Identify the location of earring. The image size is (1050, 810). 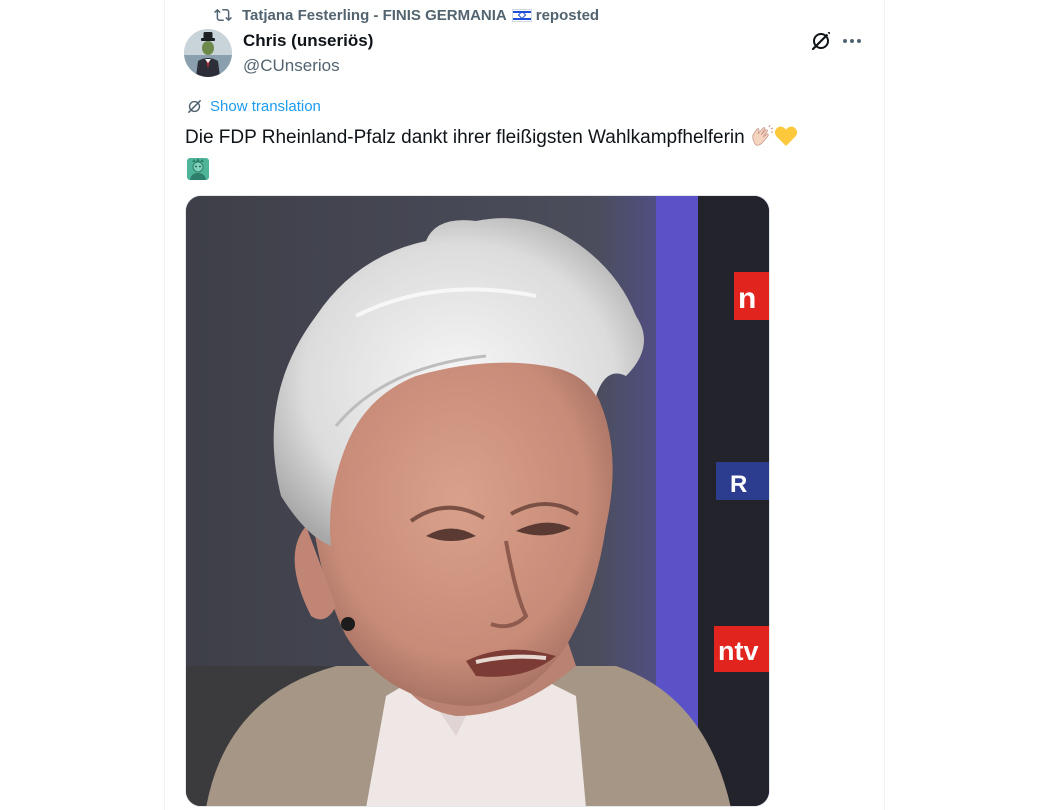
(348, 624).